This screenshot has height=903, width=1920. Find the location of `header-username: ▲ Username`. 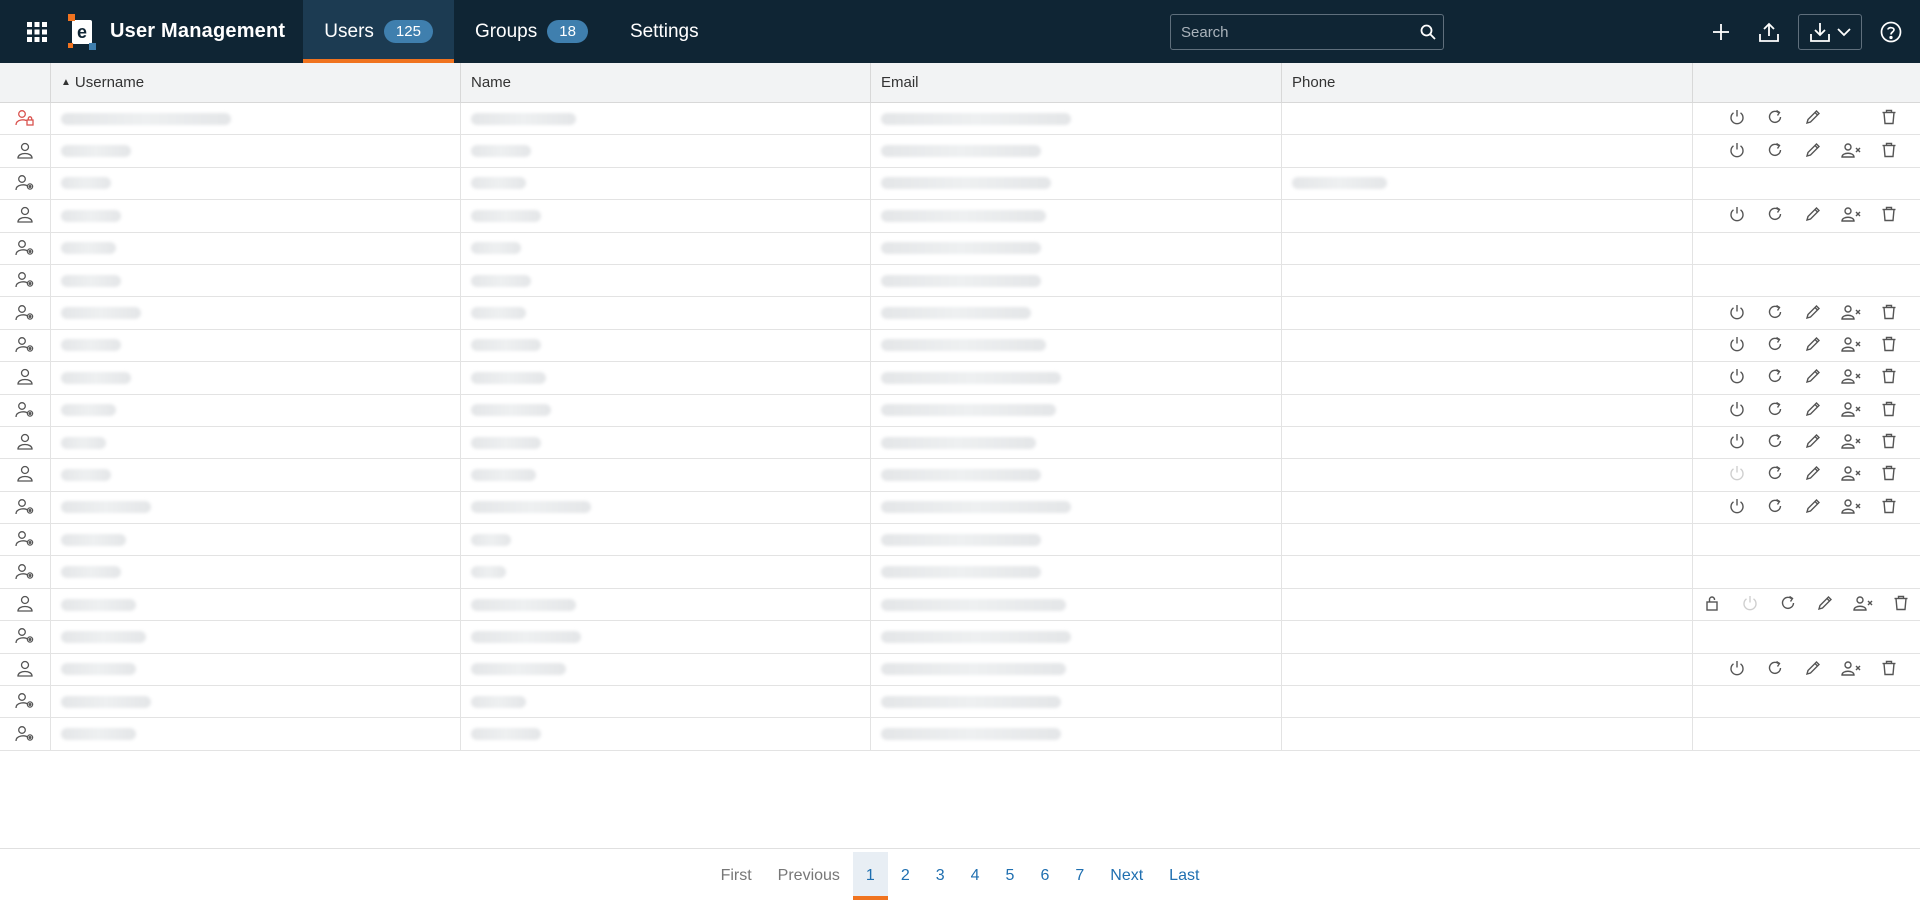

header-username: ▲ Username is located at coordinates (256, 82).